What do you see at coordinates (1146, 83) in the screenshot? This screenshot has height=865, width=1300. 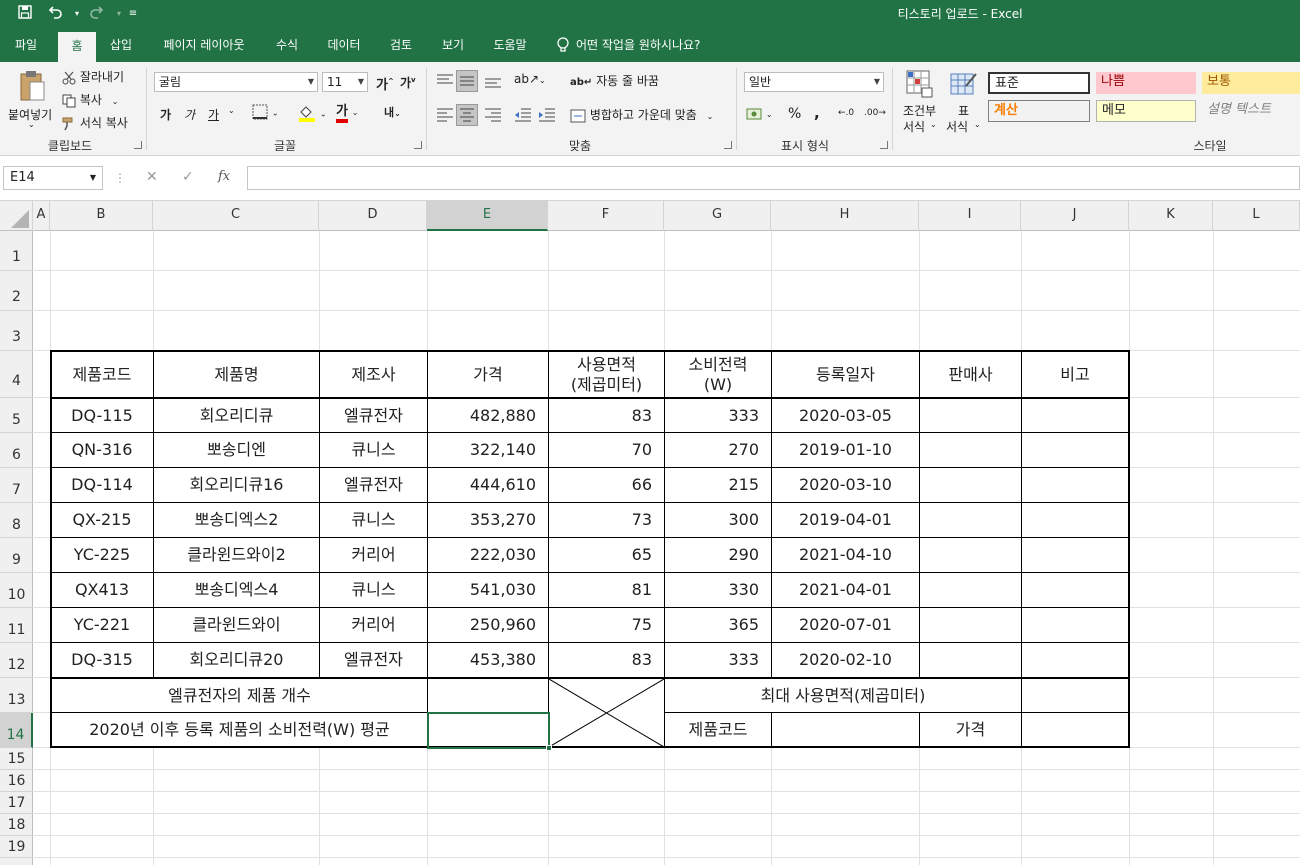 I see `style-bad: 나쁨` at bounding box center [1146, 83].